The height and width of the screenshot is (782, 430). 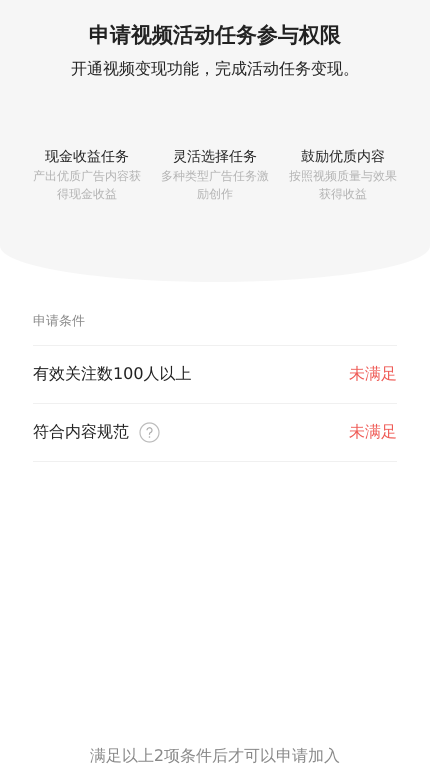 I want to click on section-label: 申请条件, so click(x=215, y=329).